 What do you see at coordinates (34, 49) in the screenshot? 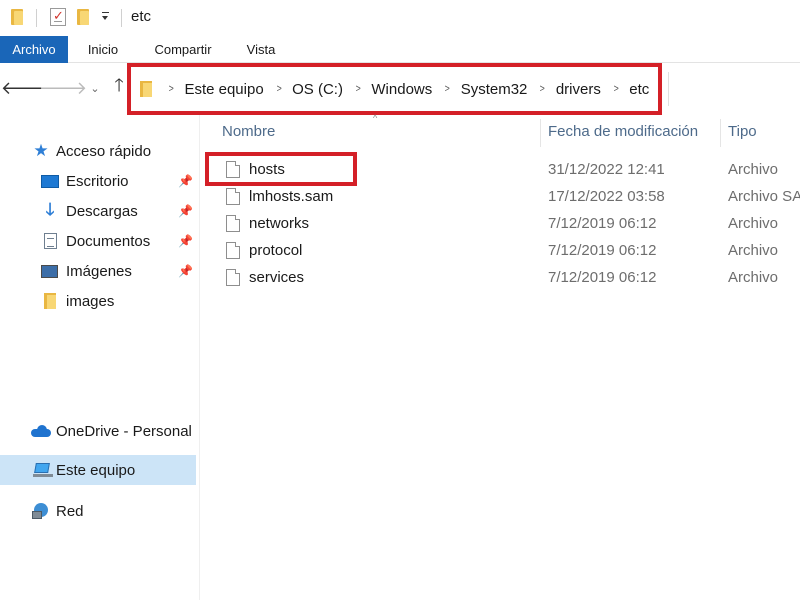
I see `tab-file: Archivo` at bounding box center [34, 49].